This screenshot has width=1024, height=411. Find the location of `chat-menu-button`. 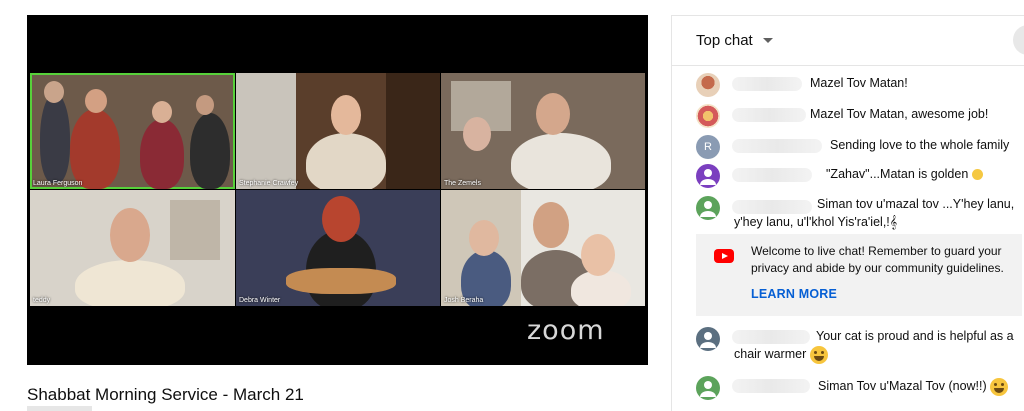

chat-menu-button is located at coordinates (1018, 40).